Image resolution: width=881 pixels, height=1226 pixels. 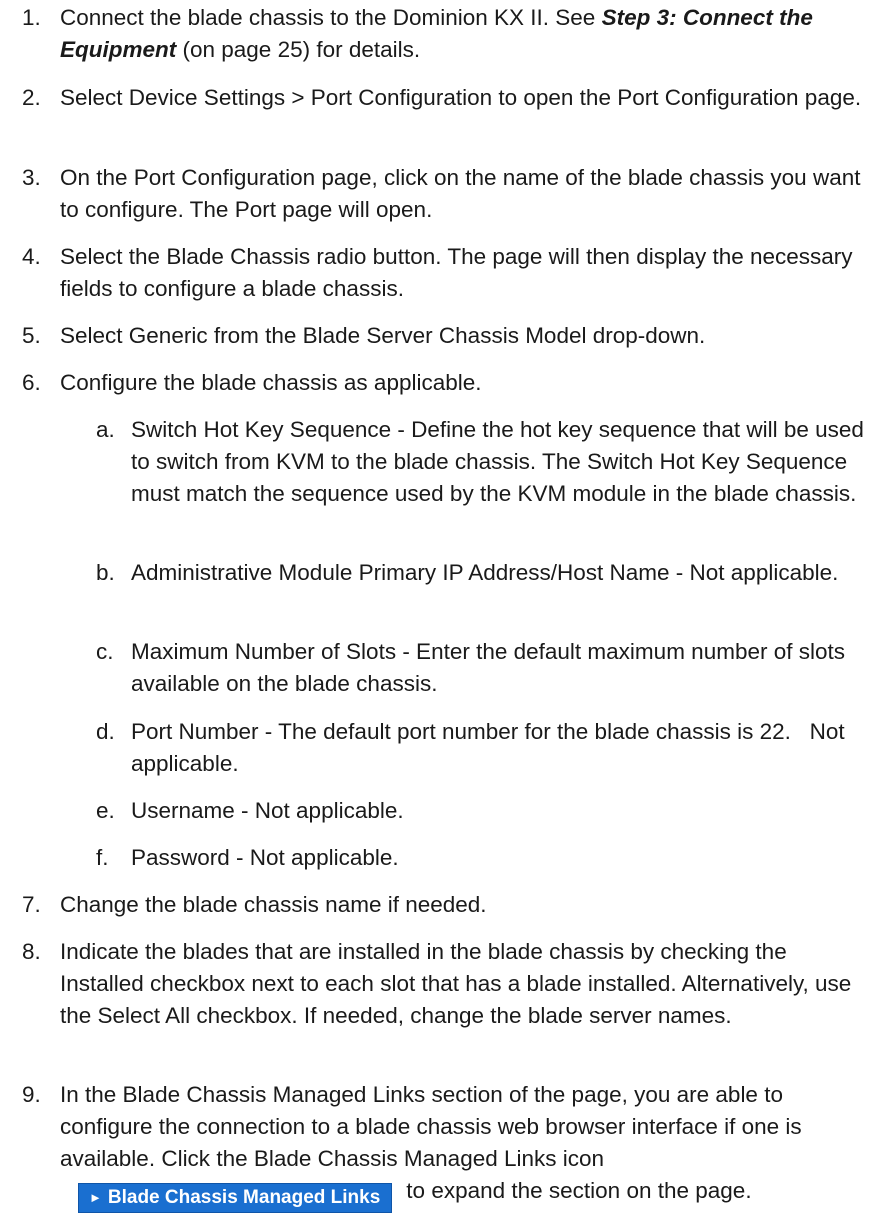 I want to click on step-number: 1., so click(x=31, y=17).